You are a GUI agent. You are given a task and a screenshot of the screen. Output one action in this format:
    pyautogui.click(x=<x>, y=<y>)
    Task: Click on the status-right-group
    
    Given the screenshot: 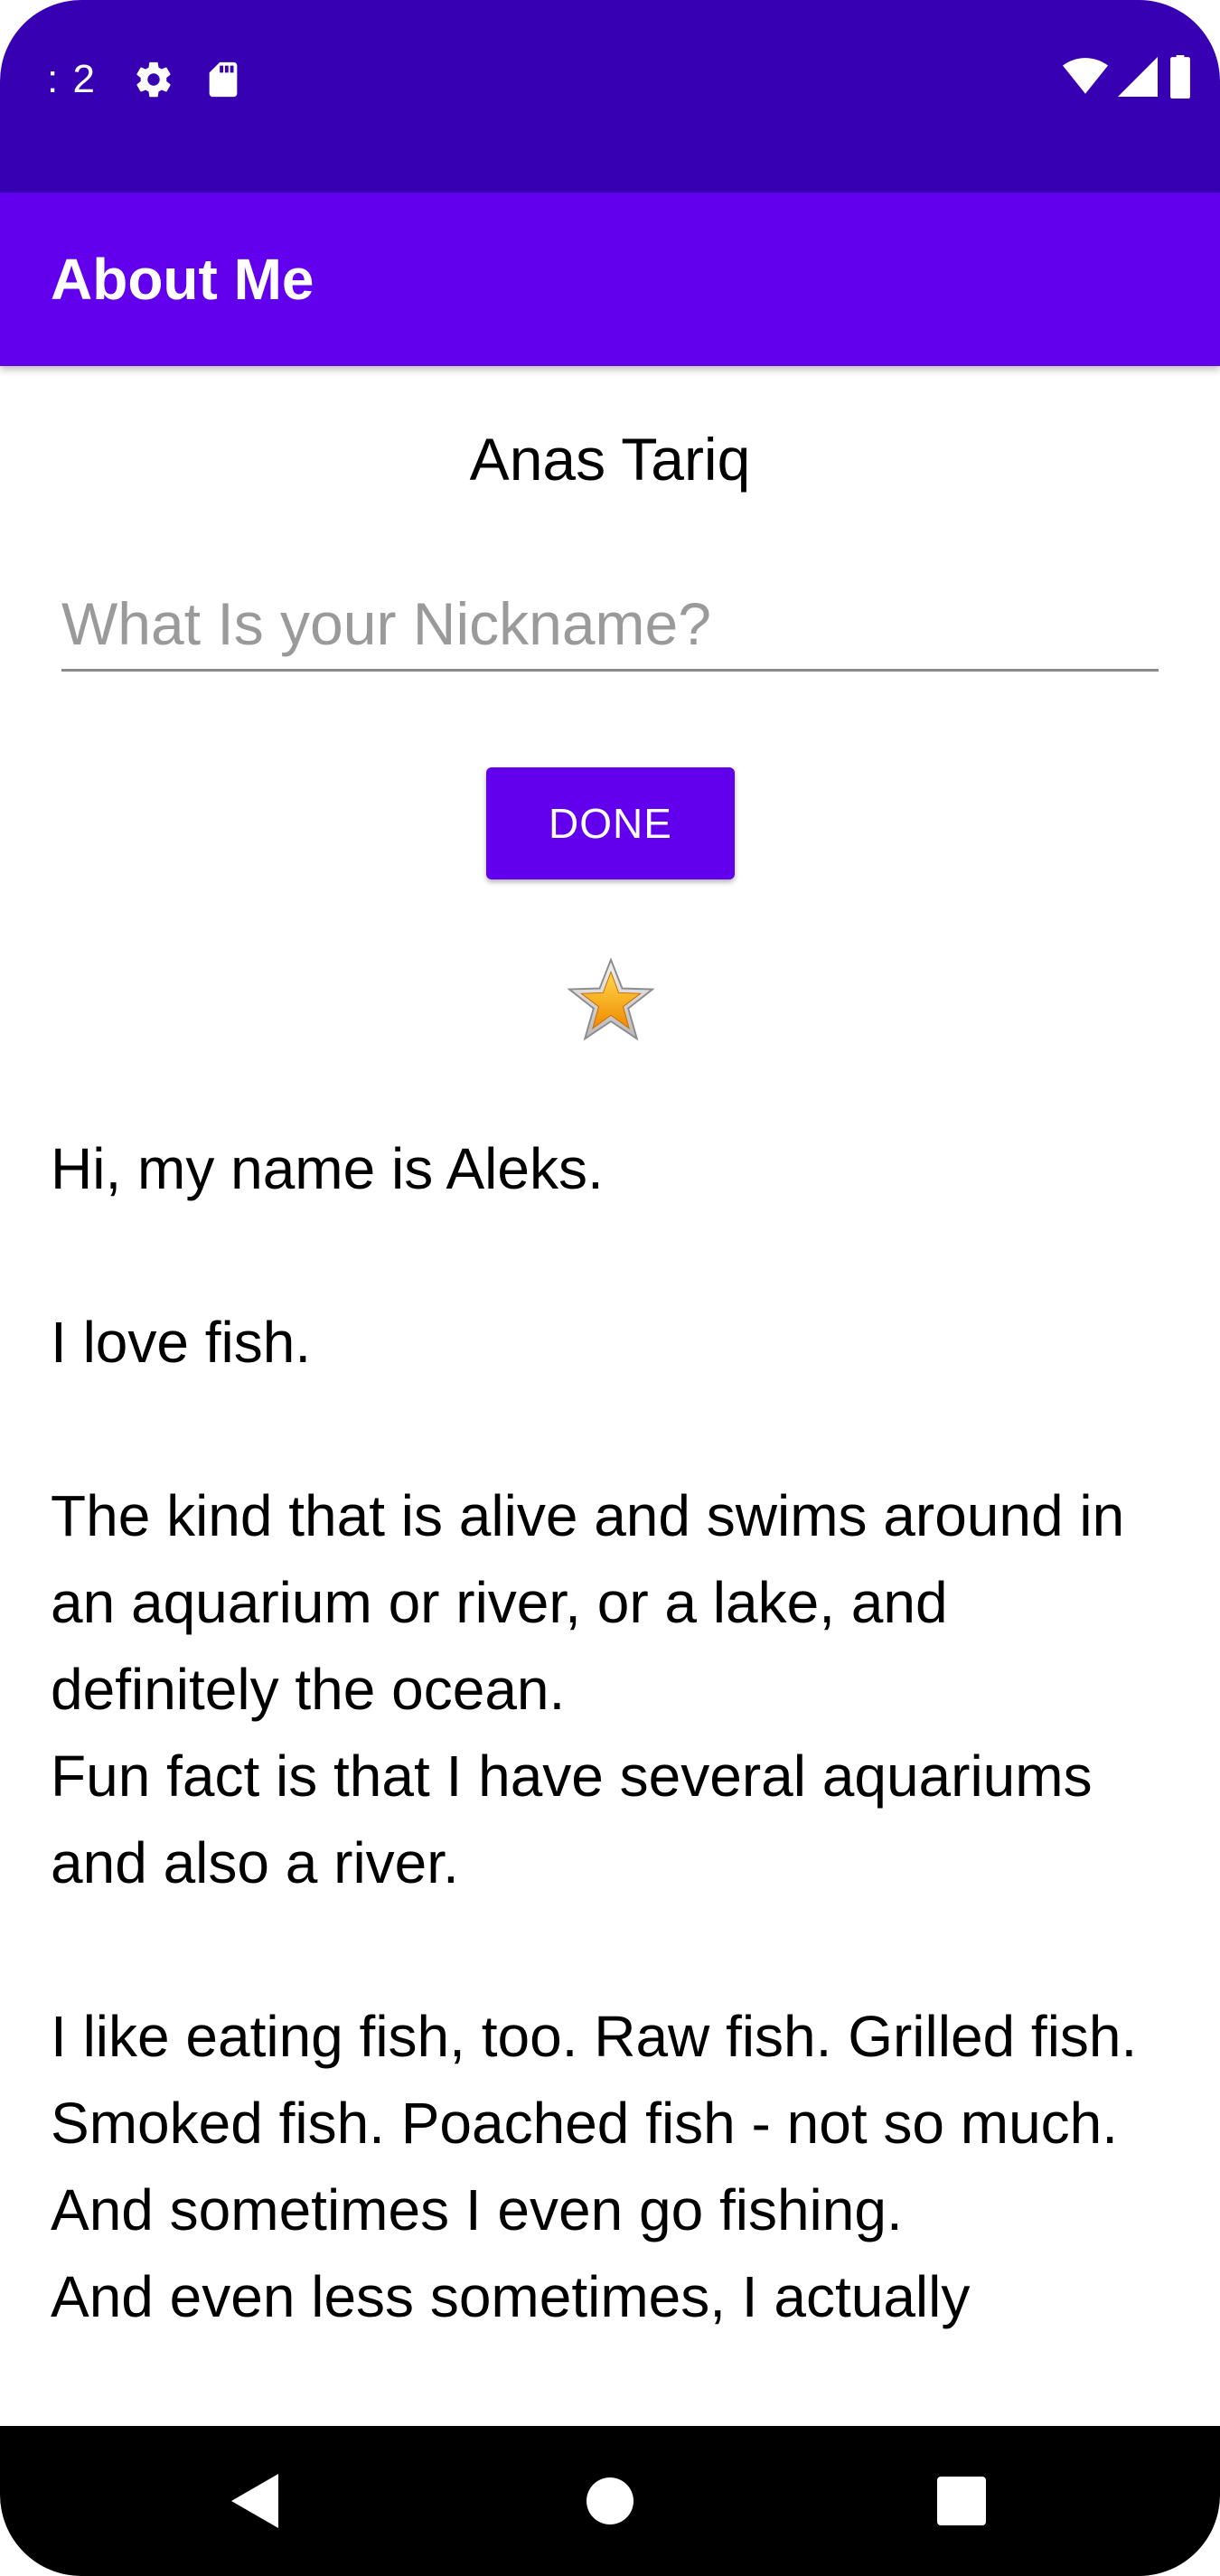 What is the action you would take?
    pyautogui.click(x=1128, y=79)
    